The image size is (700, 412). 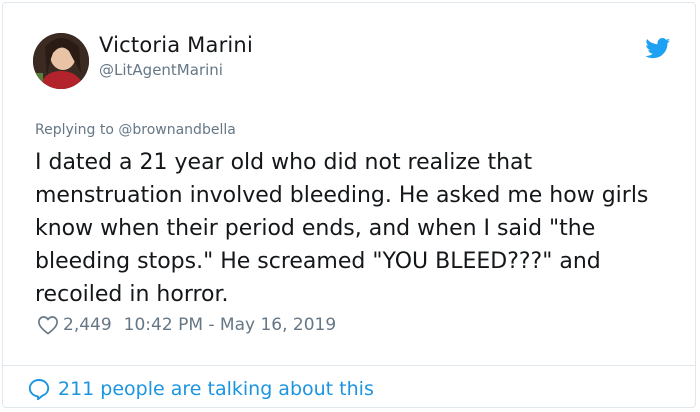 What do you see at coordinates (135, 130) in the screenshot?
I see `replying-to-line: Replying to @brownandbella` at bounding box center [135, 130].